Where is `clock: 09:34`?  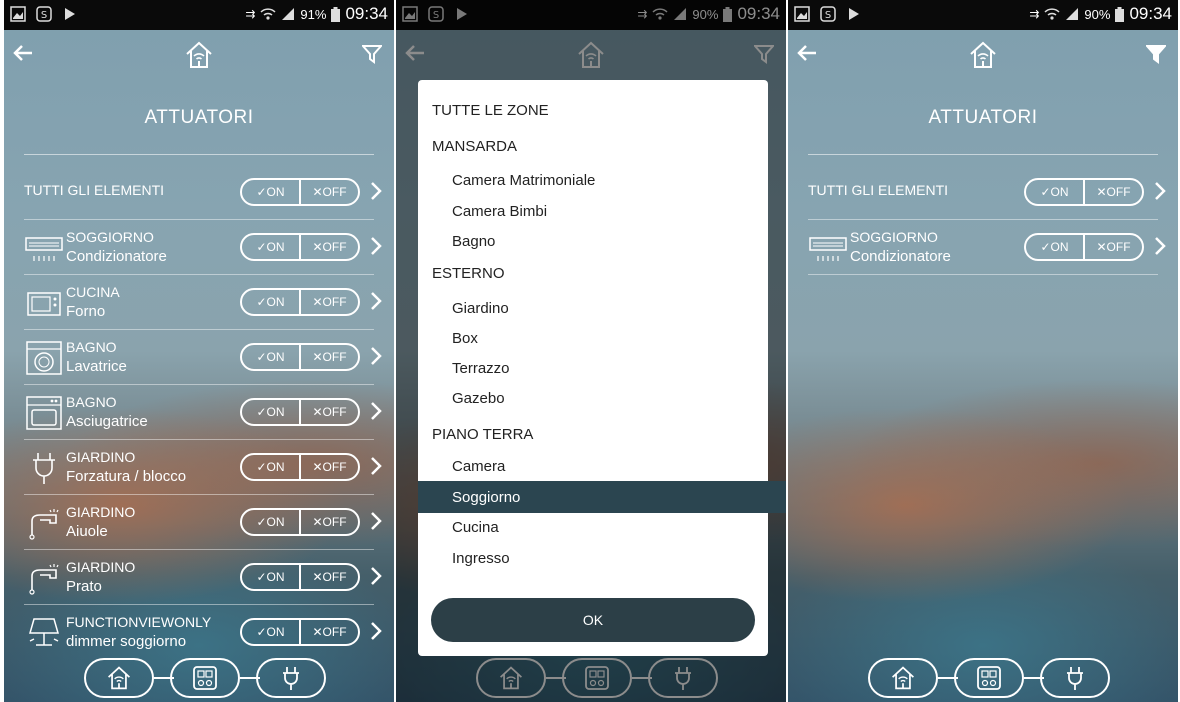
clock: 09:34 is located at coordinates (1150, 13).